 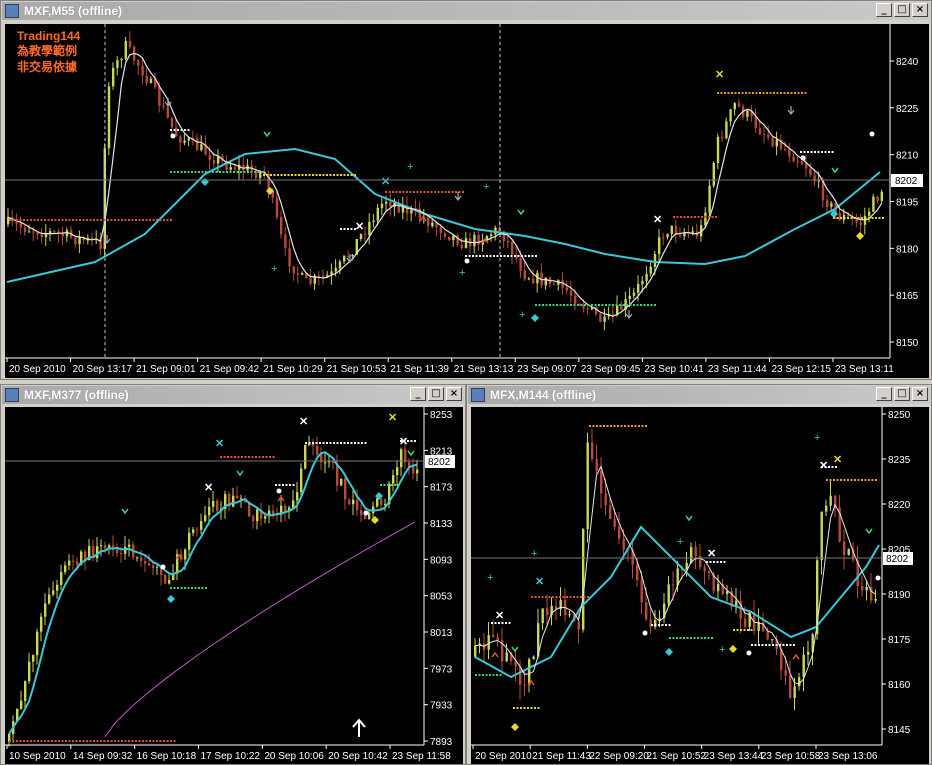 I want to click on signal-markers: ✕✕✕ ✕✕, so click(x=268, y=507).